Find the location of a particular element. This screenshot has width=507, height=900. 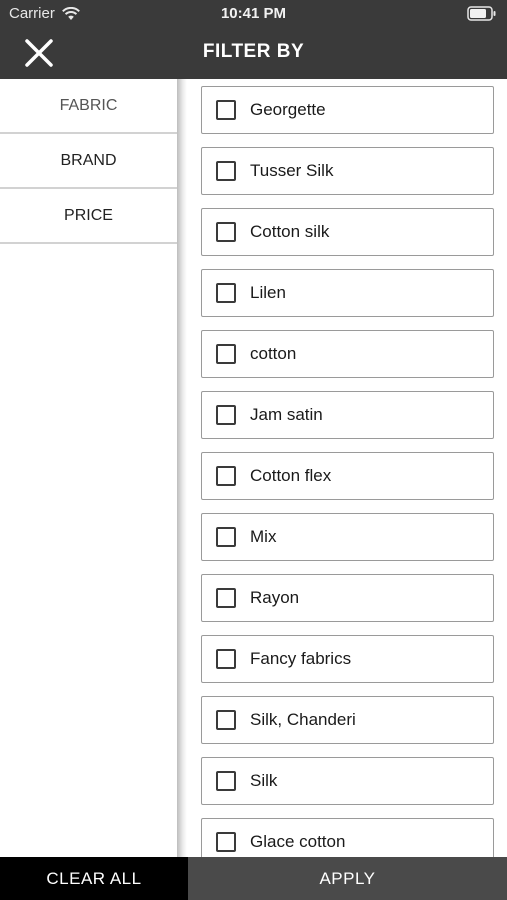

option-label: Fancy fabrics is located at coordinates (301, 658).